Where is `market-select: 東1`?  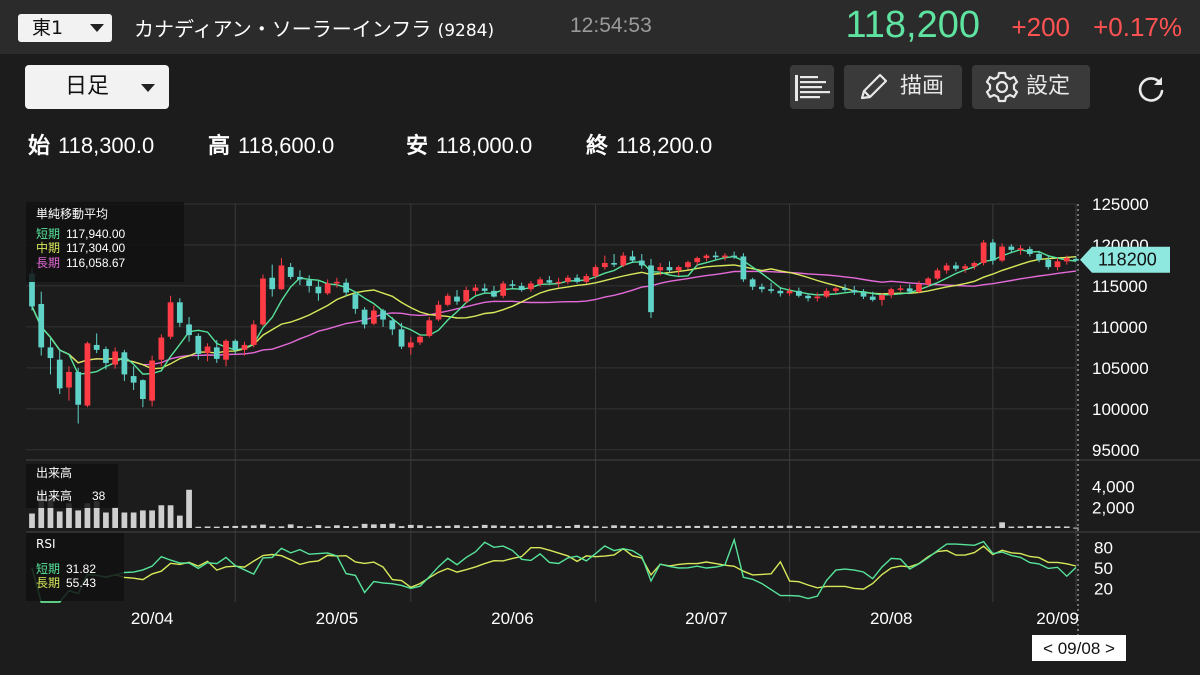 market-select: 東1 is located at coordinates (65, 28).